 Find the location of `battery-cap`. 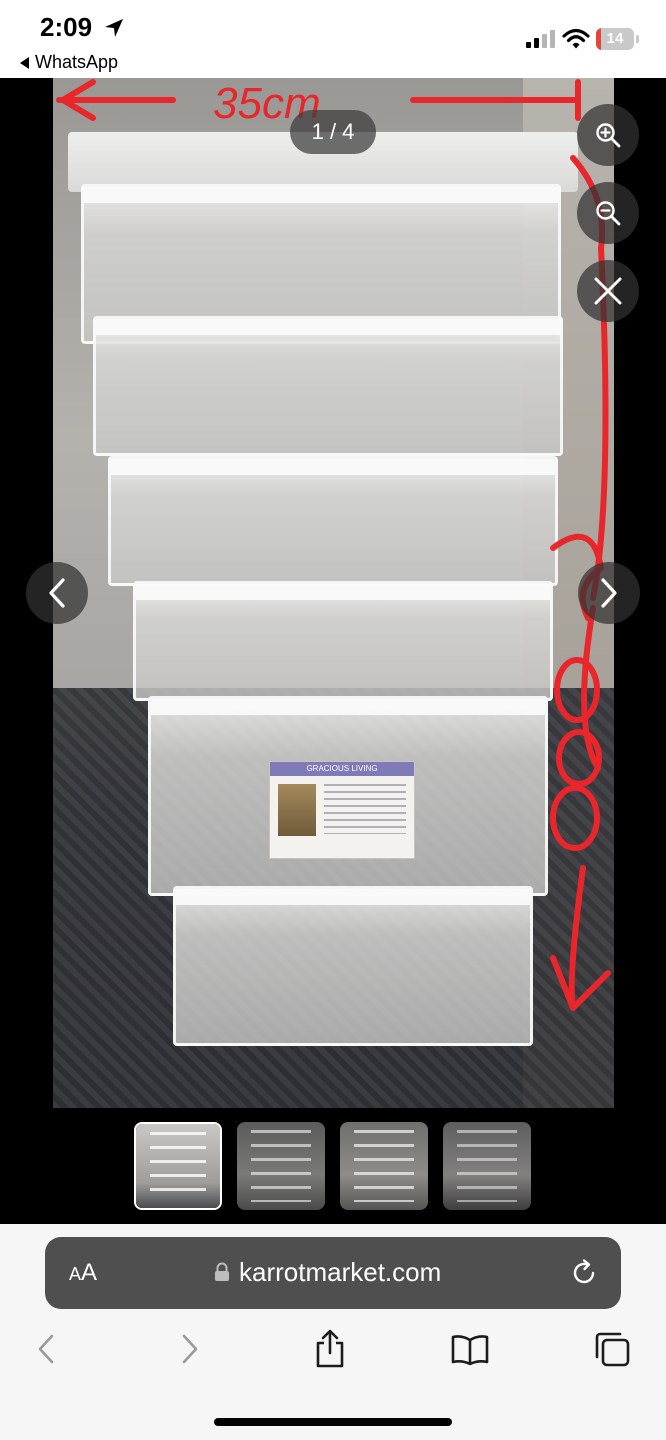

battery-cap is located at coordinates (637, 39).